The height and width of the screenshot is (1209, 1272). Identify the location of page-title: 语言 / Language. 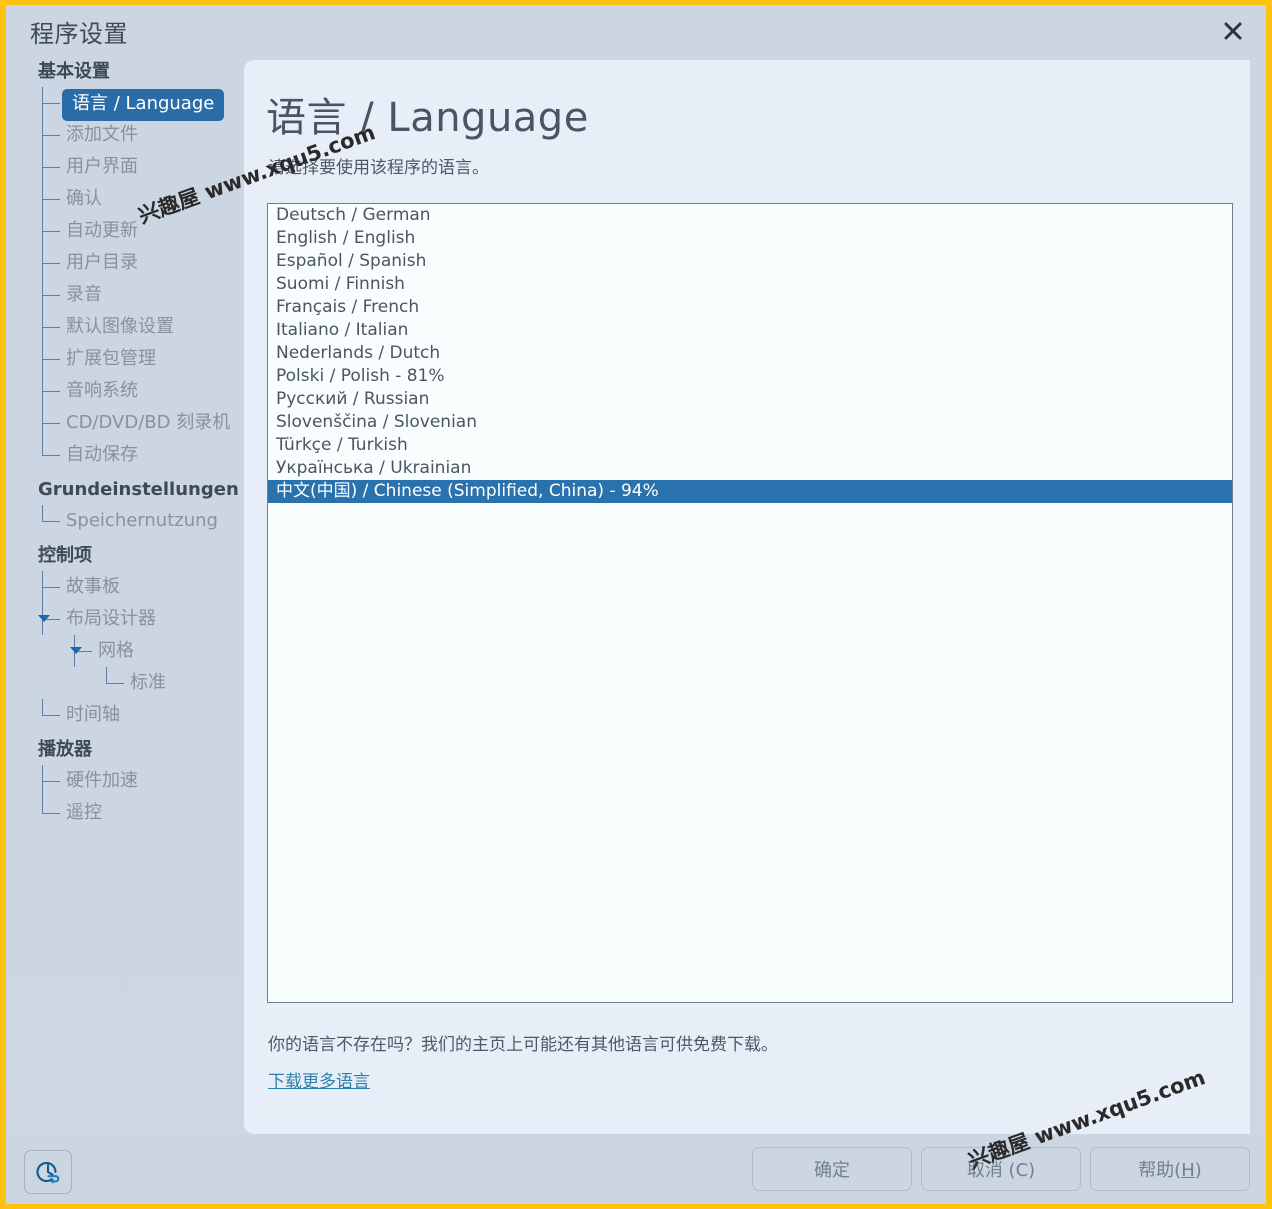
(427, 118).